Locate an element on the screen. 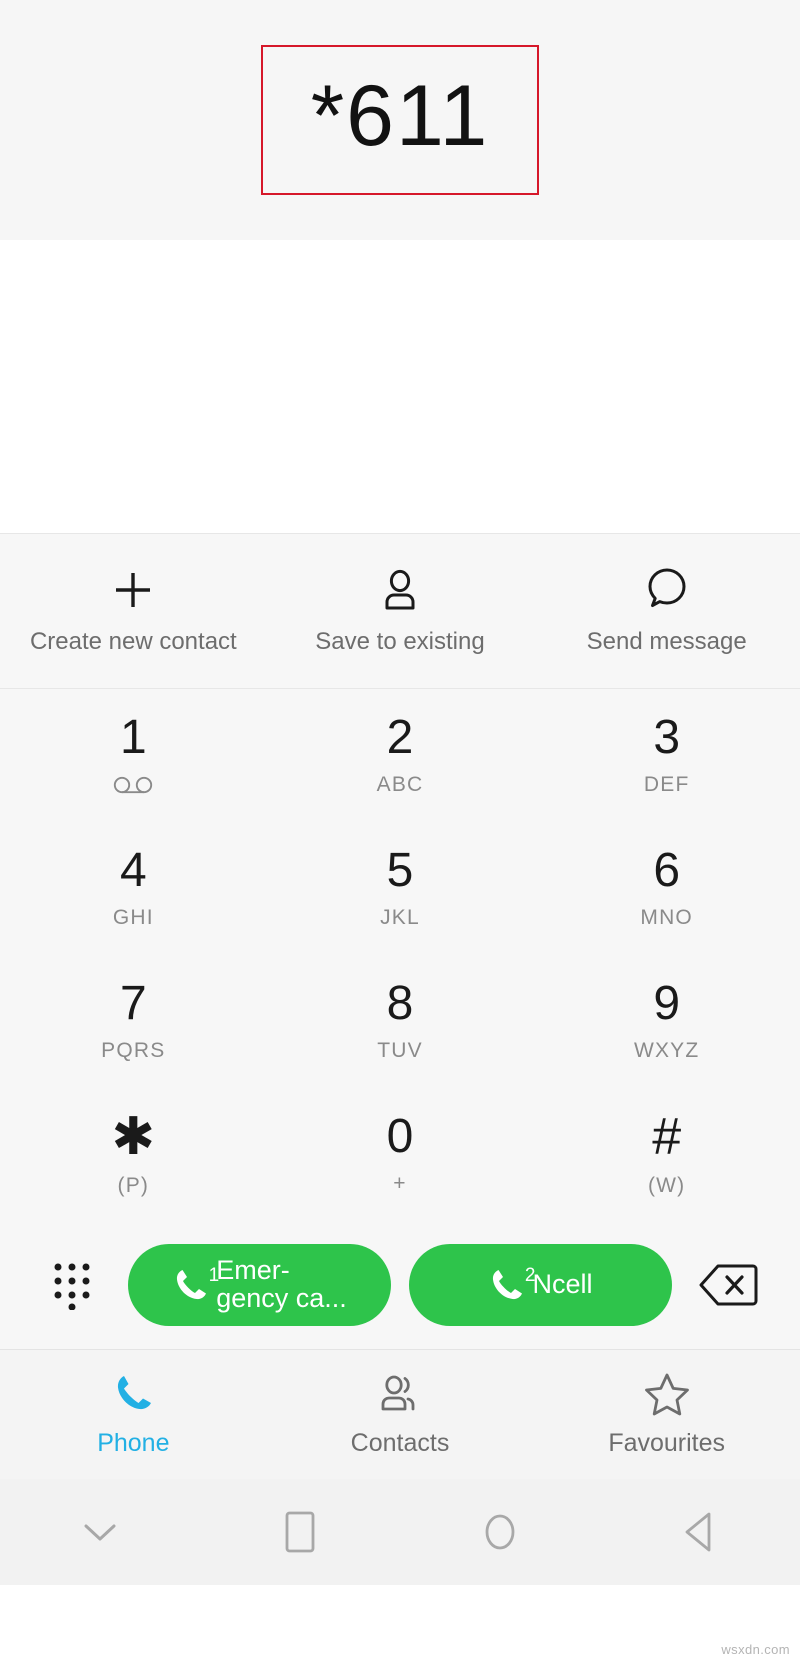 The width and height of the screenshot is (800, 1665). speech-bubble-icon is located at coordinates (667, 589).